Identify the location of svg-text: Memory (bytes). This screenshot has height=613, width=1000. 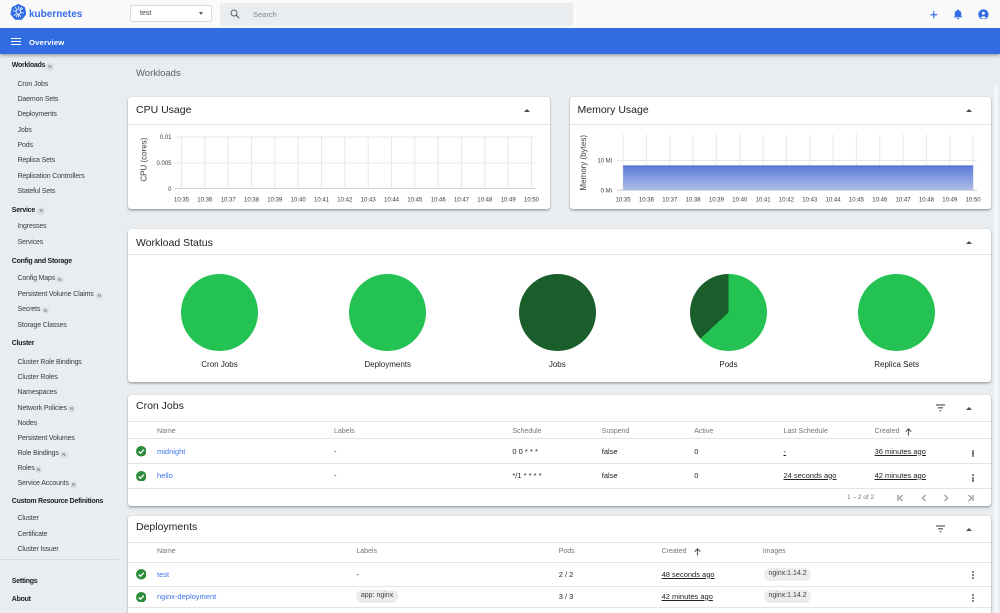
(583, 163).